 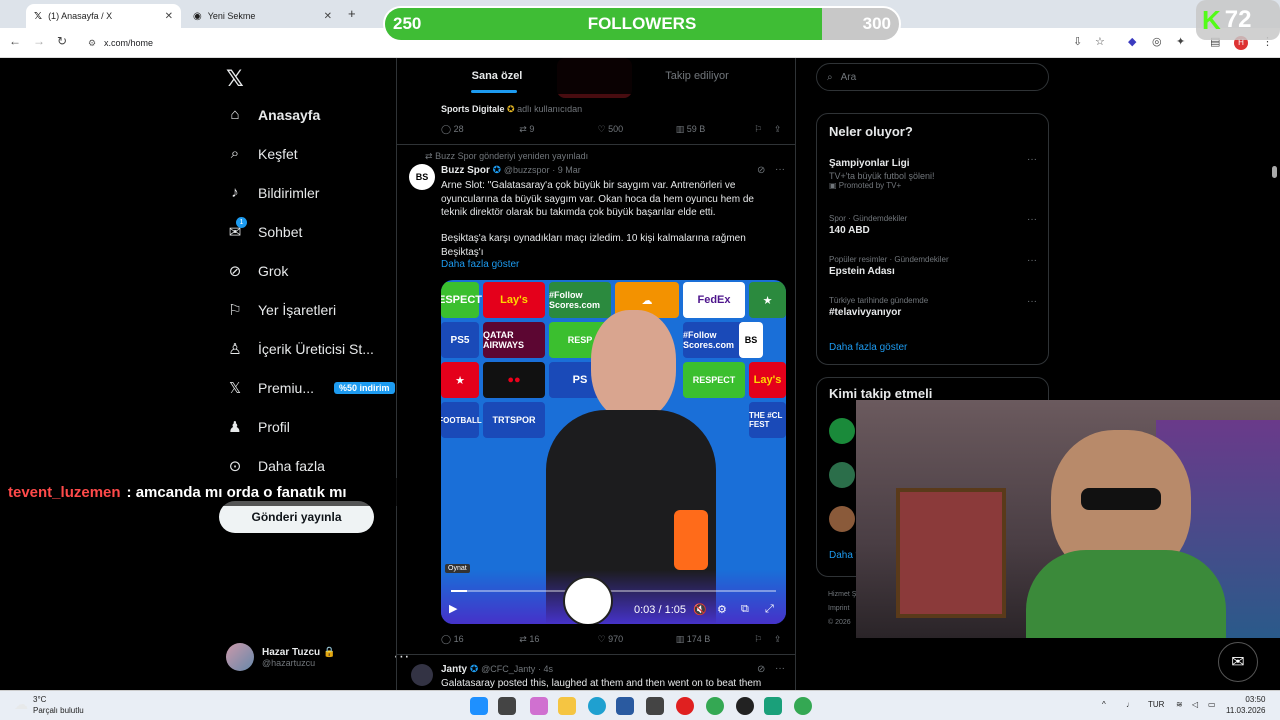 I want to click on weather-icon: ☁, so click(x=21, y=704).